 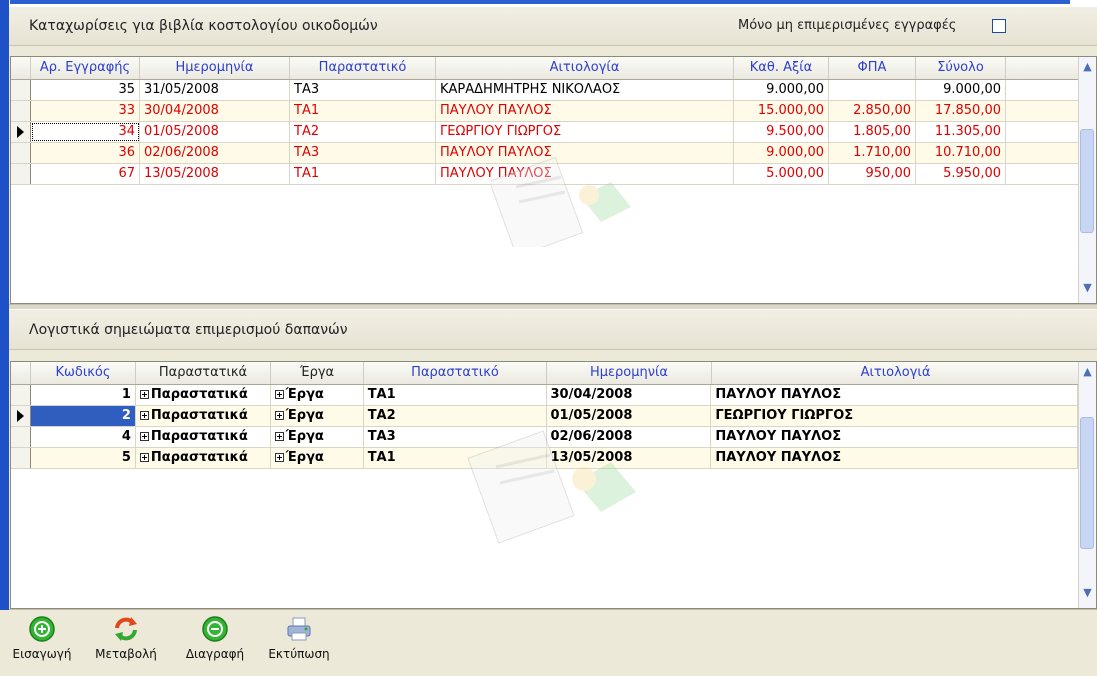 What do you see at coordinates (83, 437) in the screenshot?
I see `code-cell: 4` at bounding box center [83, 437].